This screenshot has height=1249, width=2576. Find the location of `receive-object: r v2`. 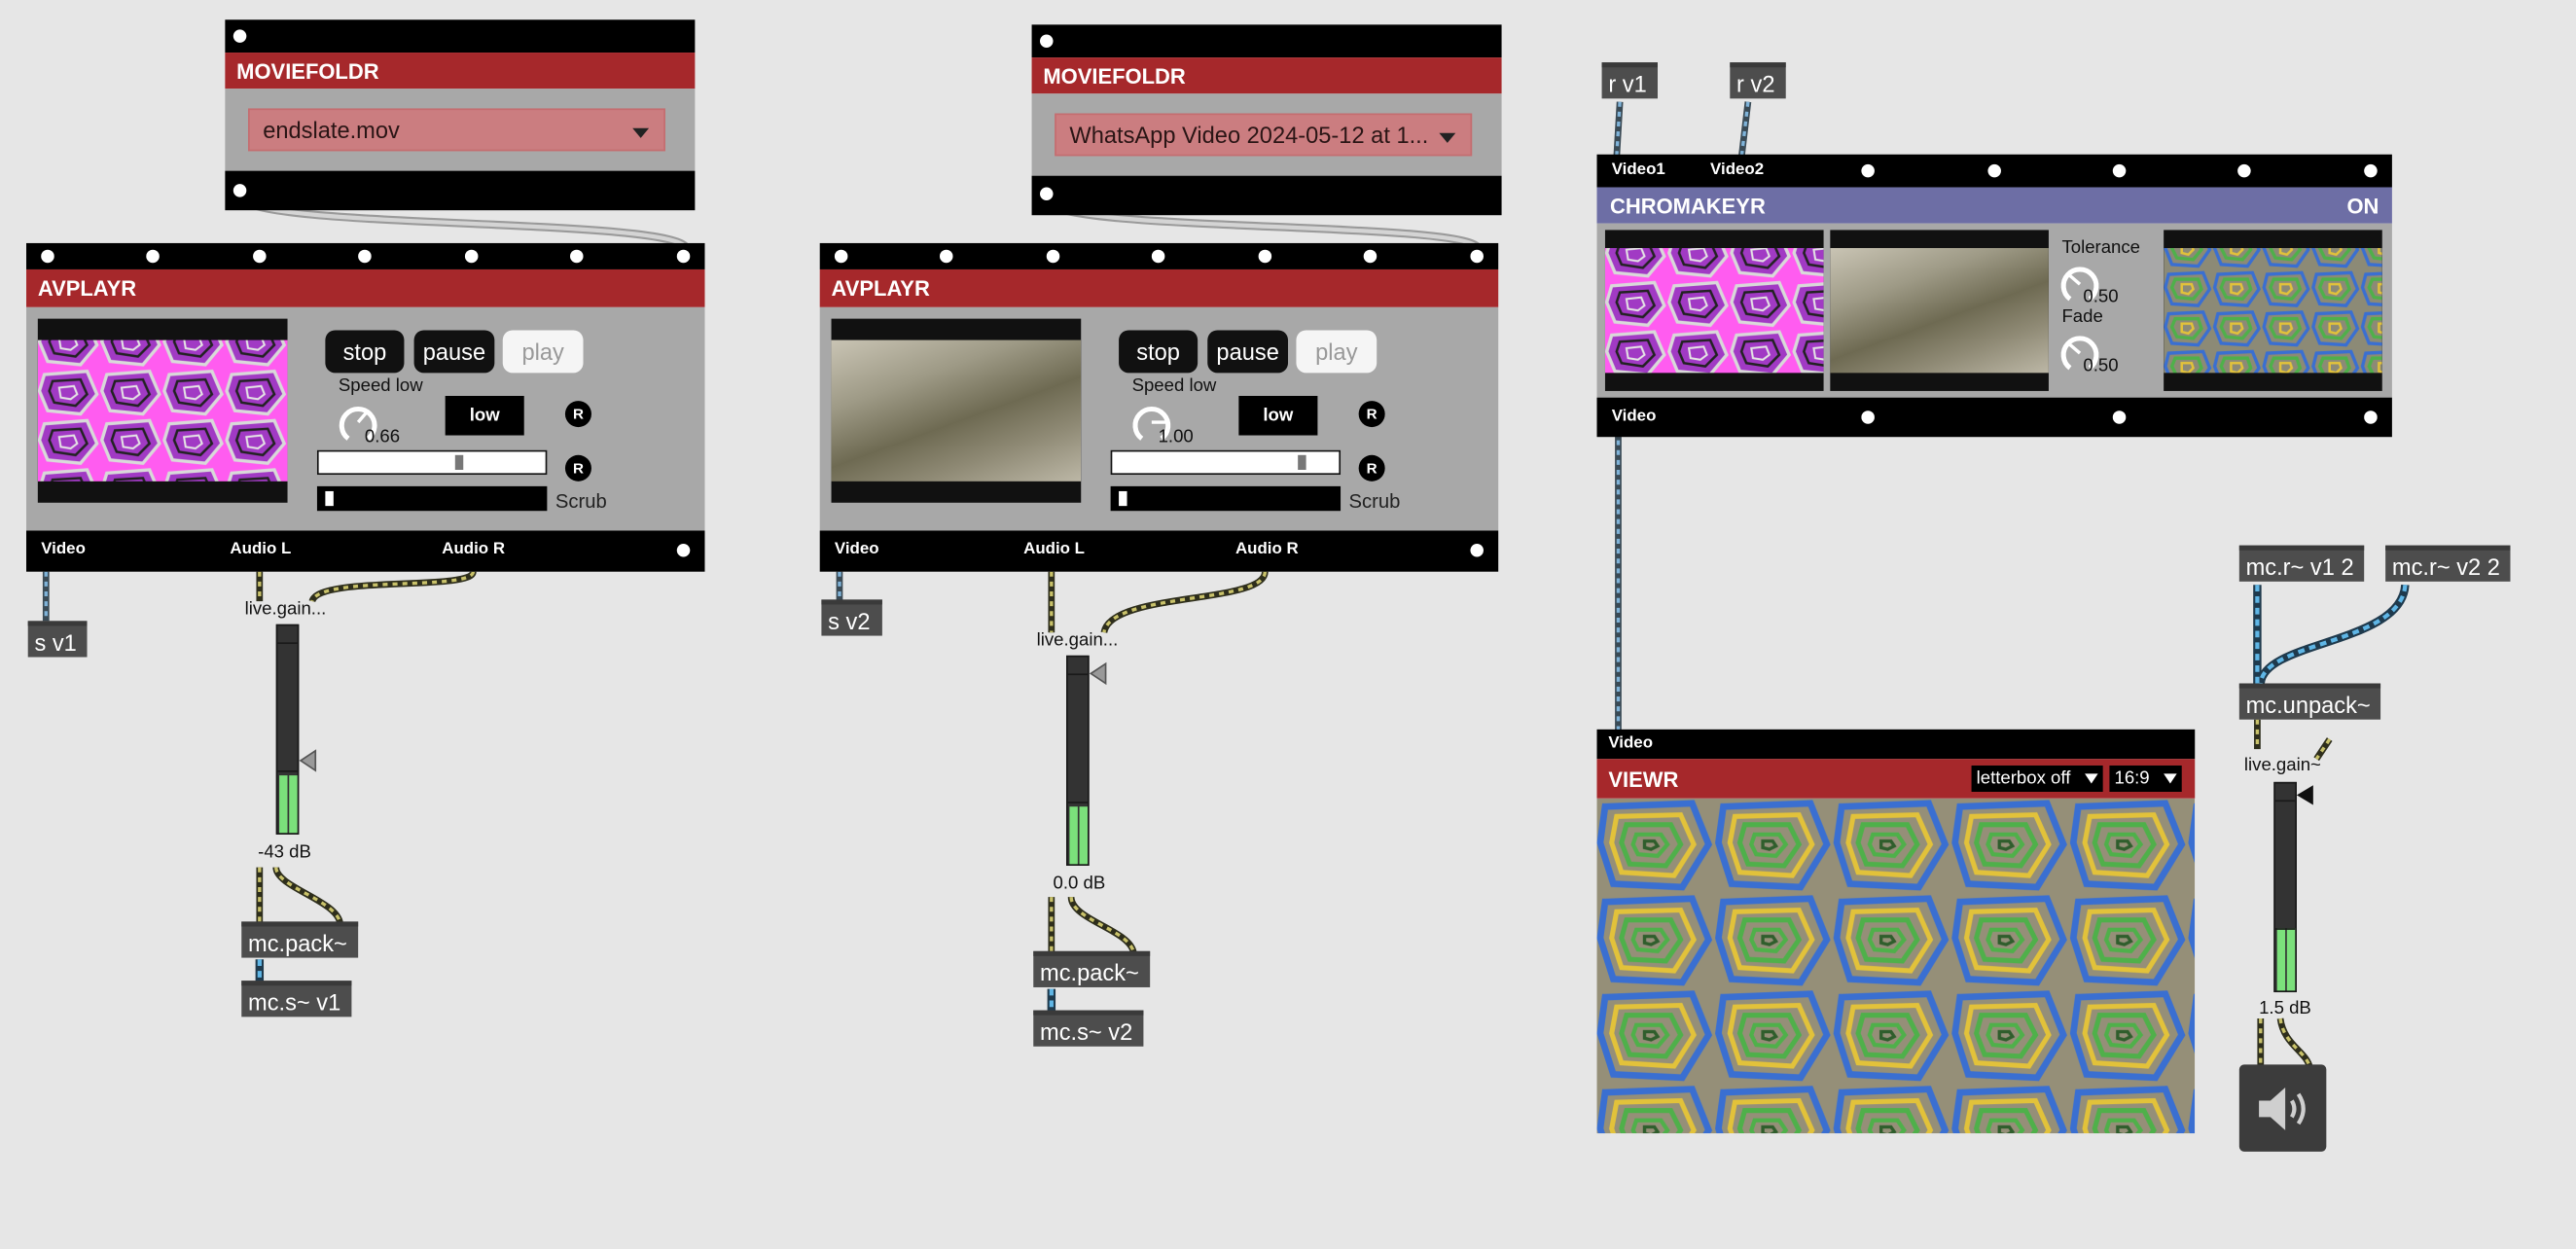

receive-object: r v2 is located at coordinates (1758, 80).